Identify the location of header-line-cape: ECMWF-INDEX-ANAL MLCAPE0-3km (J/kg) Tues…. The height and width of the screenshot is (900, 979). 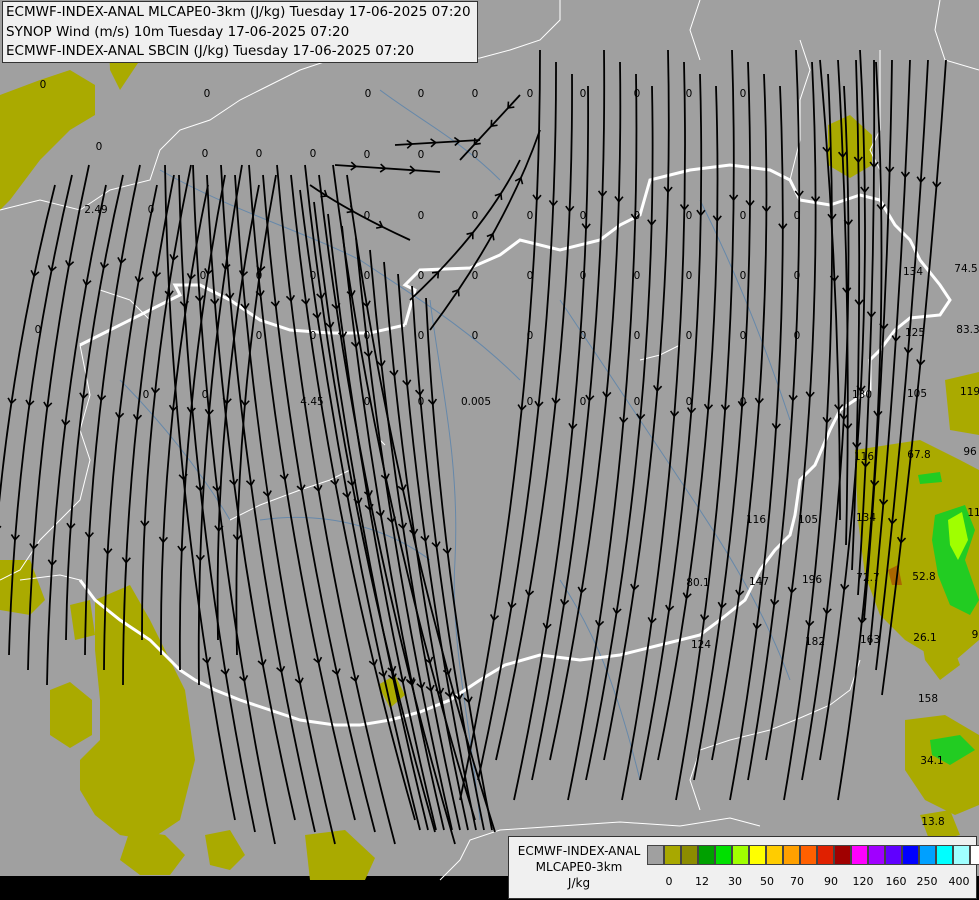
(238, 12).